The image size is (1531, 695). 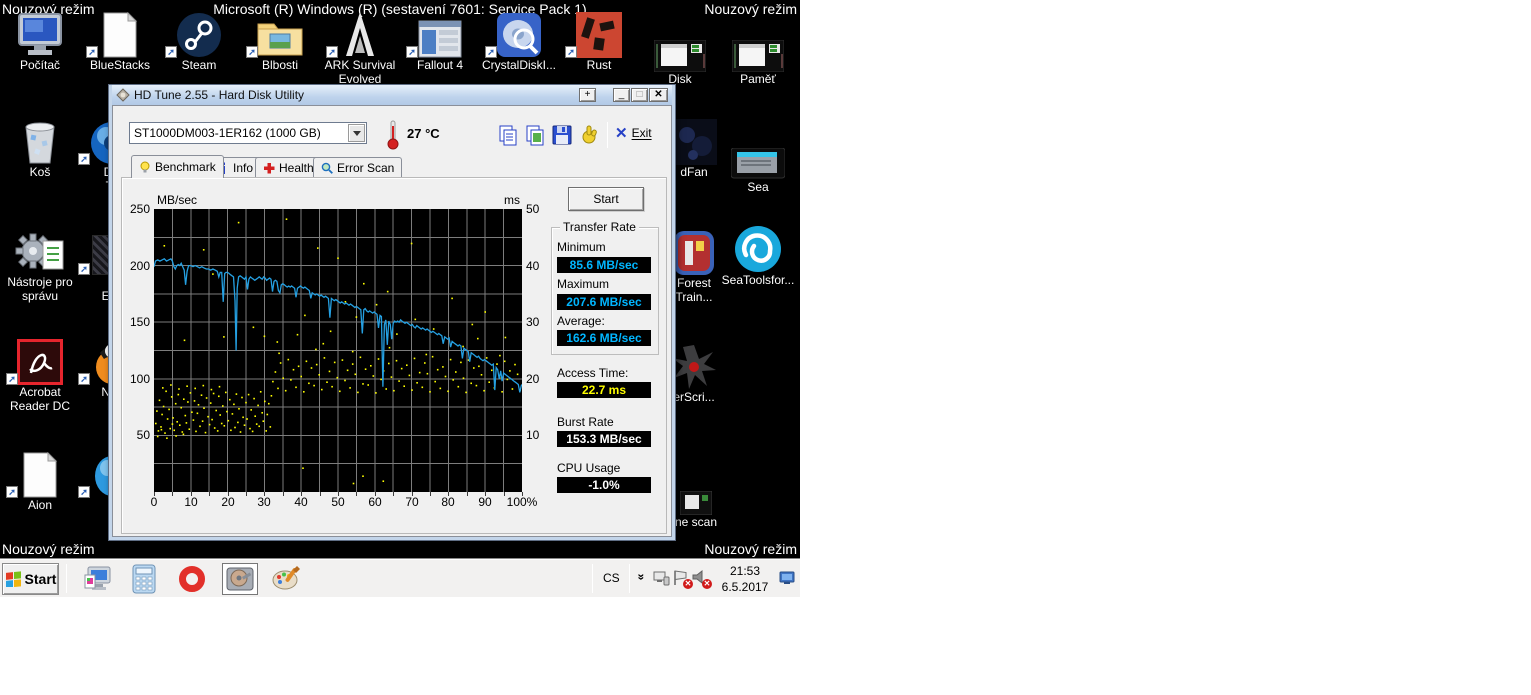 What do you see at coordinates (280, 40) in the screenshot?
I see `desktop-icon-blbosti: ➚ Blbosti` at bounding box center [280, 40].